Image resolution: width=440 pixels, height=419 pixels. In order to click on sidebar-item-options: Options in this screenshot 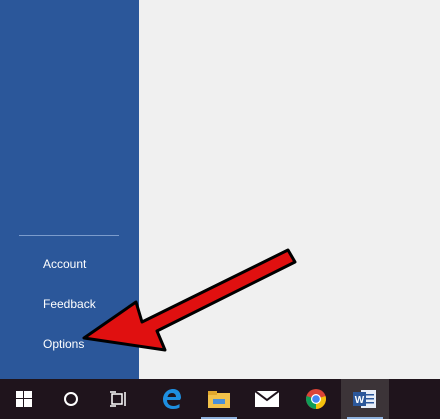, I will do `click(63, 344)`.